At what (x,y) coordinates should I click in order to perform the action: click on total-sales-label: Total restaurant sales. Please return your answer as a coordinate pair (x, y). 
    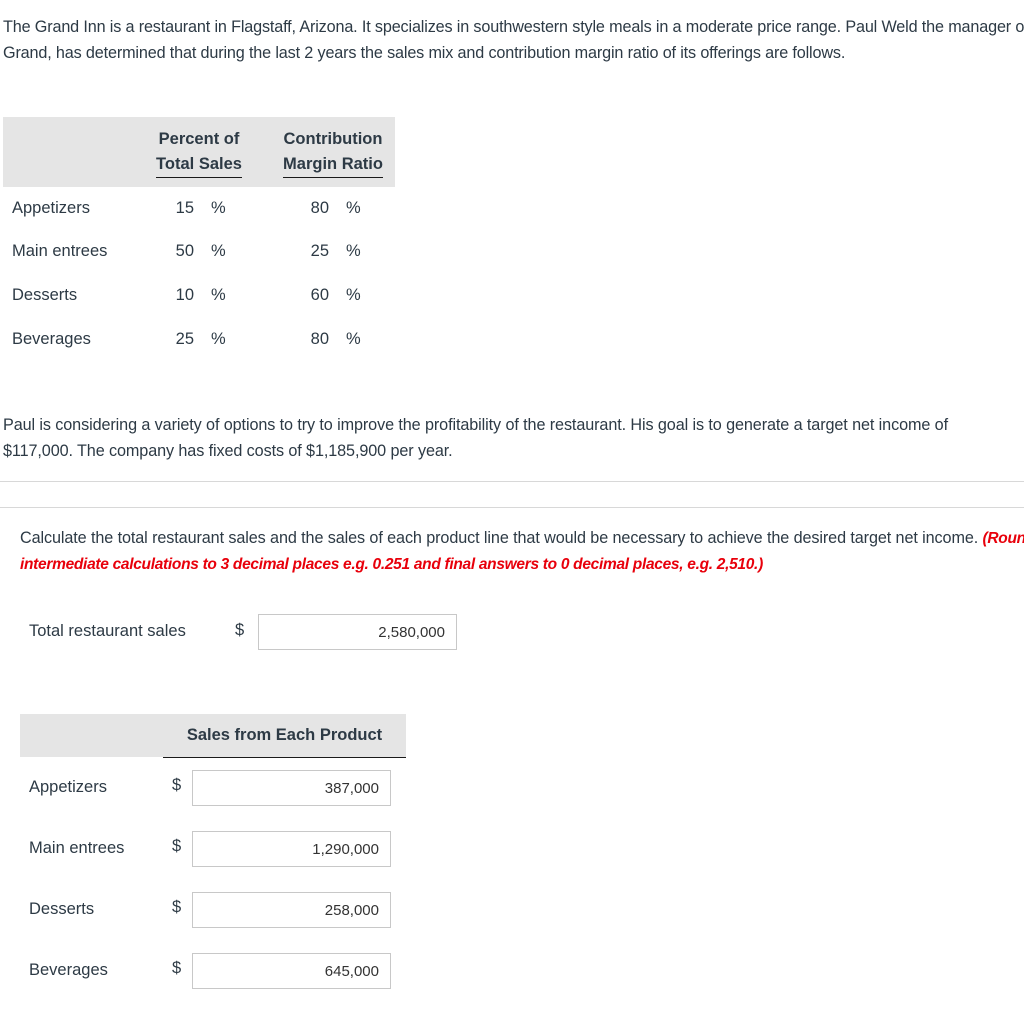
    Looking at the image, I should click on (107, 631).